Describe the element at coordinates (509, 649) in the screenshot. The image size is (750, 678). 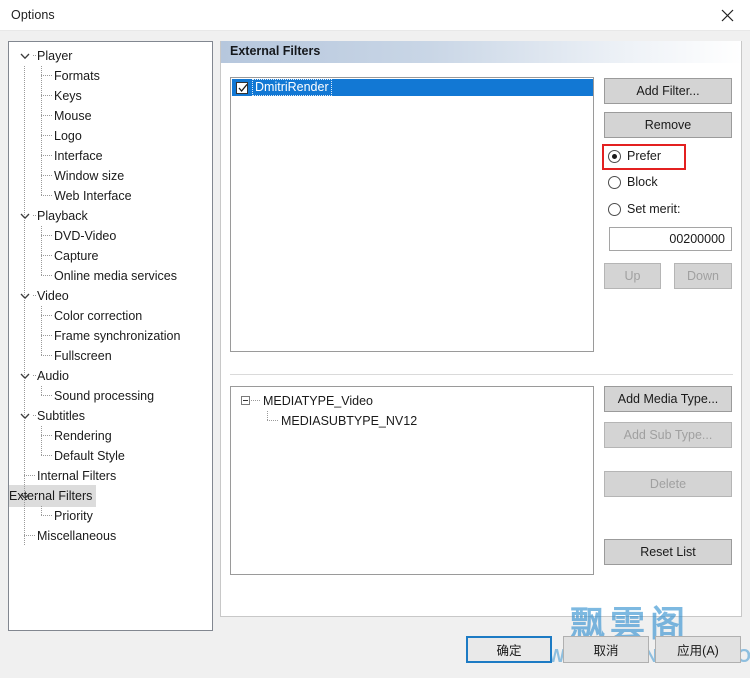
I see `ok-button: 确定` at that location.